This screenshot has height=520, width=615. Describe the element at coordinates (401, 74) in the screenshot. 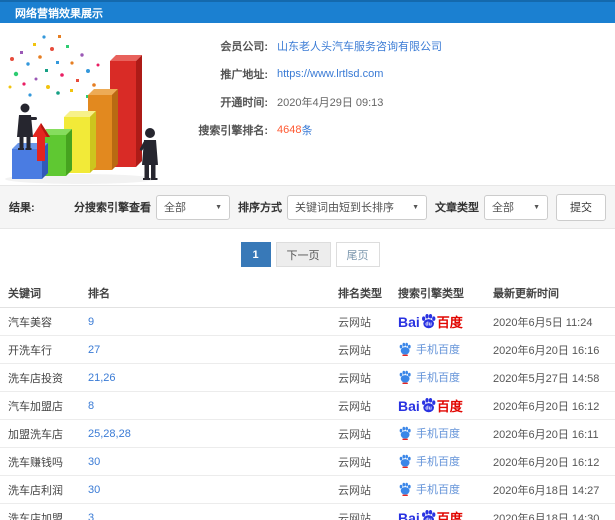

I see `info-row-url: 推广地址: https://www.lrtlsd.com` at that location.